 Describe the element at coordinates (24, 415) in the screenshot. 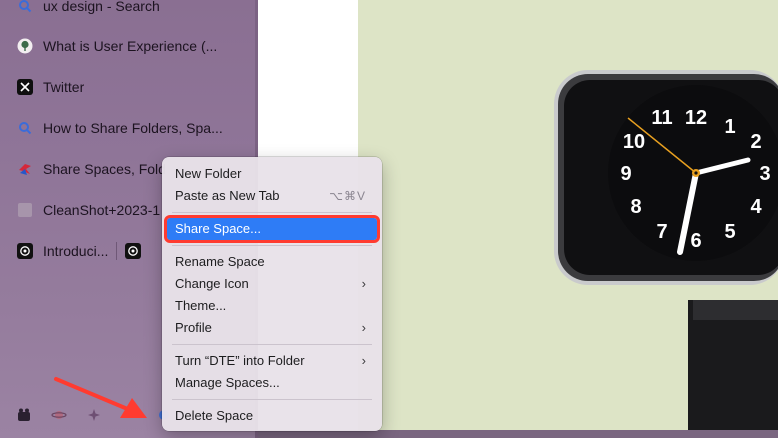

I see `archive-icon` at that location.